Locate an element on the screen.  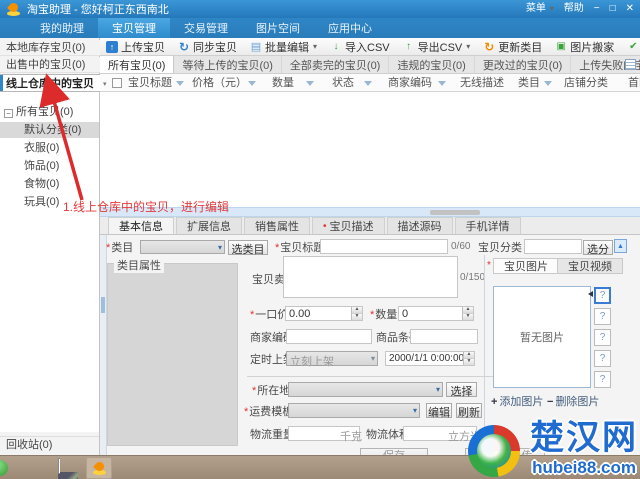
barcode-input is located at coordinates (444, 336).